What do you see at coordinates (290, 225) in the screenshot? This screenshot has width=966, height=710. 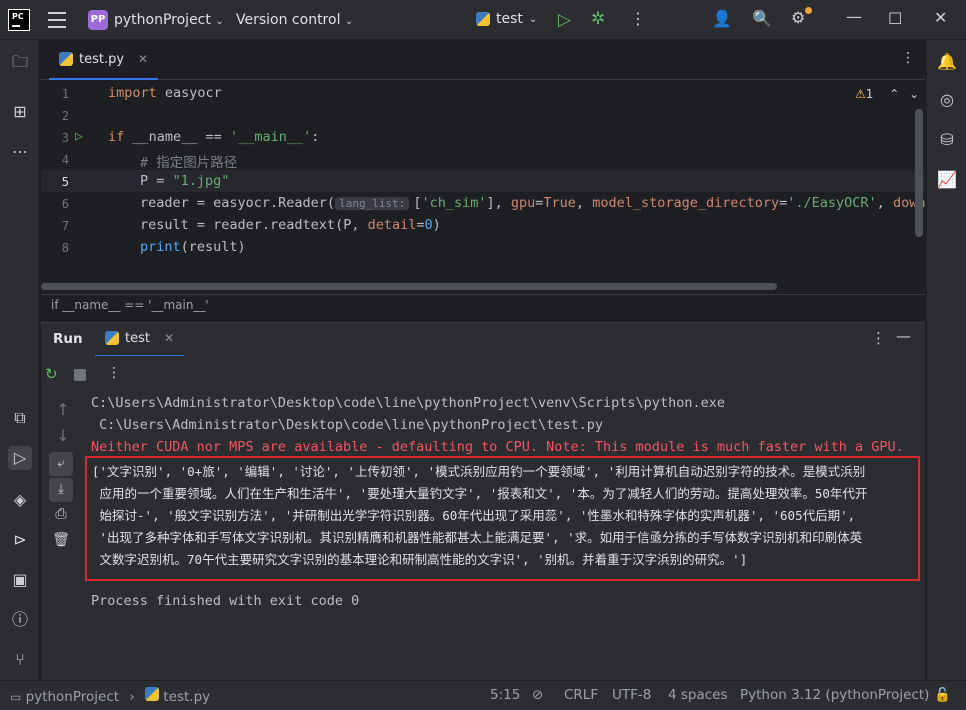 I see `code-line-7: result = reader.readtext(P, detail=0)` at bounding box center [290, 225].